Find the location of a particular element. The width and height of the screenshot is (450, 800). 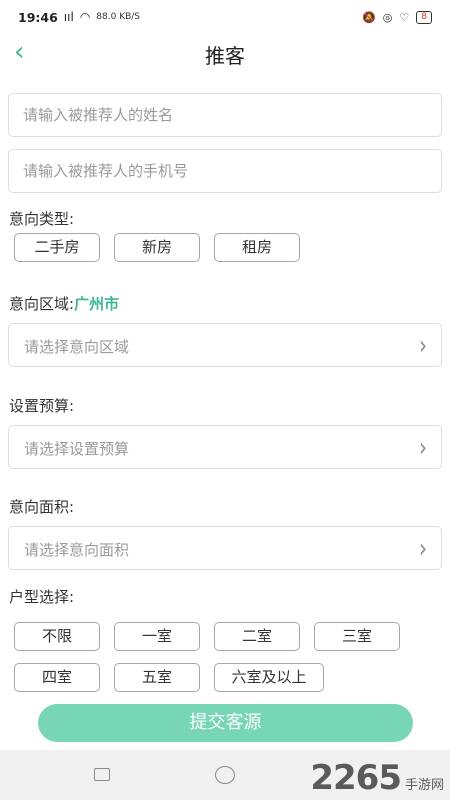

name-field is located at coordinates (225, 115).